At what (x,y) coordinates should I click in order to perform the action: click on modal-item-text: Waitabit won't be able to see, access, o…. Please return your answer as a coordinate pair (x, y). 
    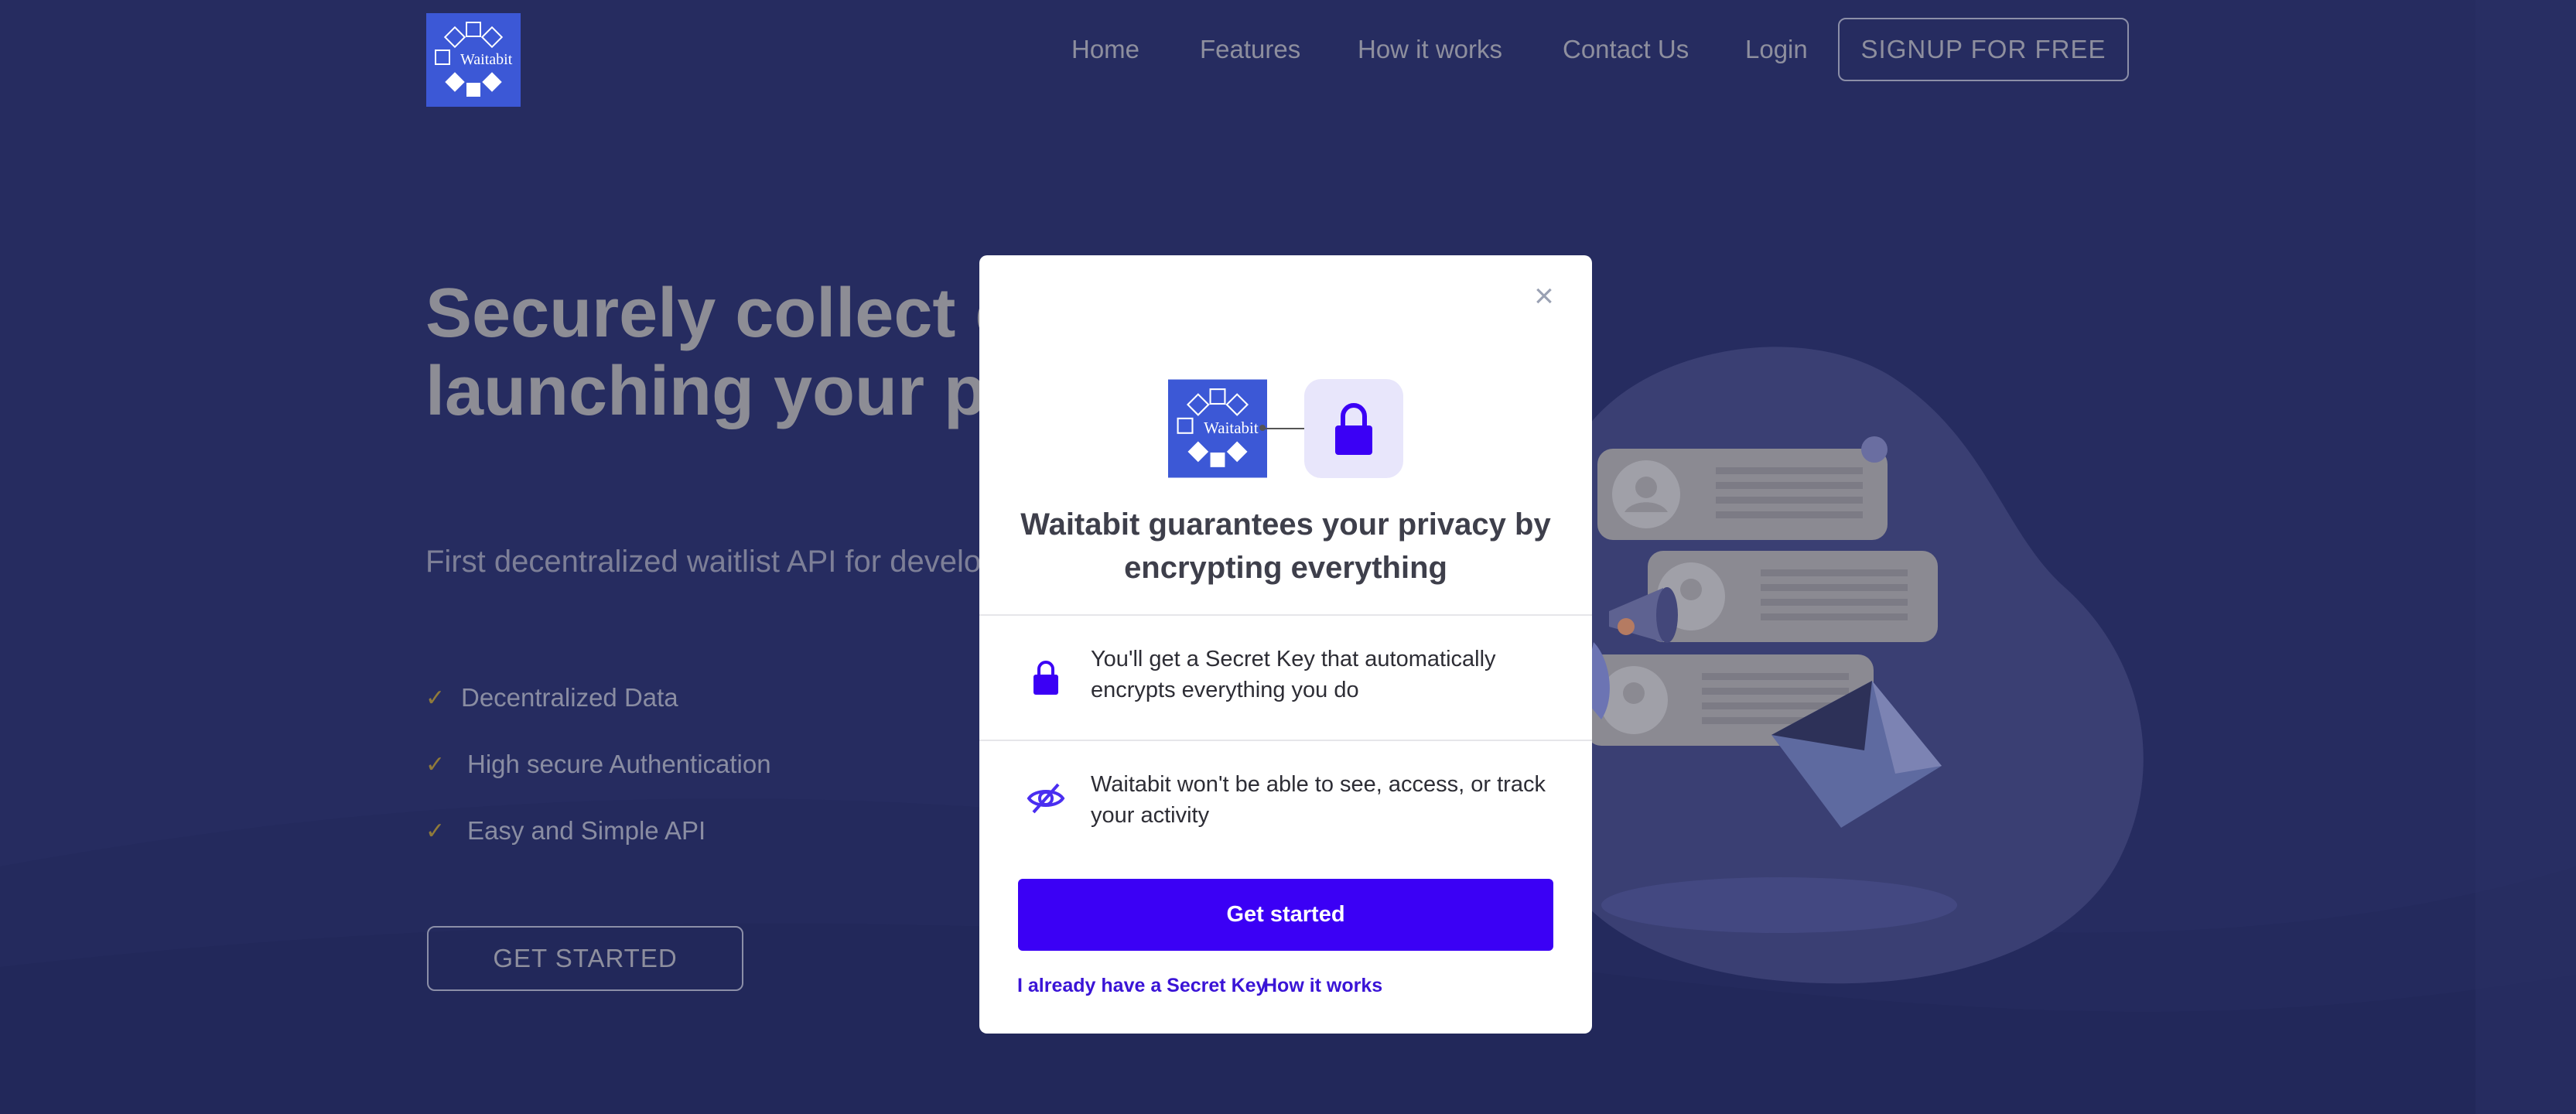
    Looking at the image, I should click on (1318, 800).